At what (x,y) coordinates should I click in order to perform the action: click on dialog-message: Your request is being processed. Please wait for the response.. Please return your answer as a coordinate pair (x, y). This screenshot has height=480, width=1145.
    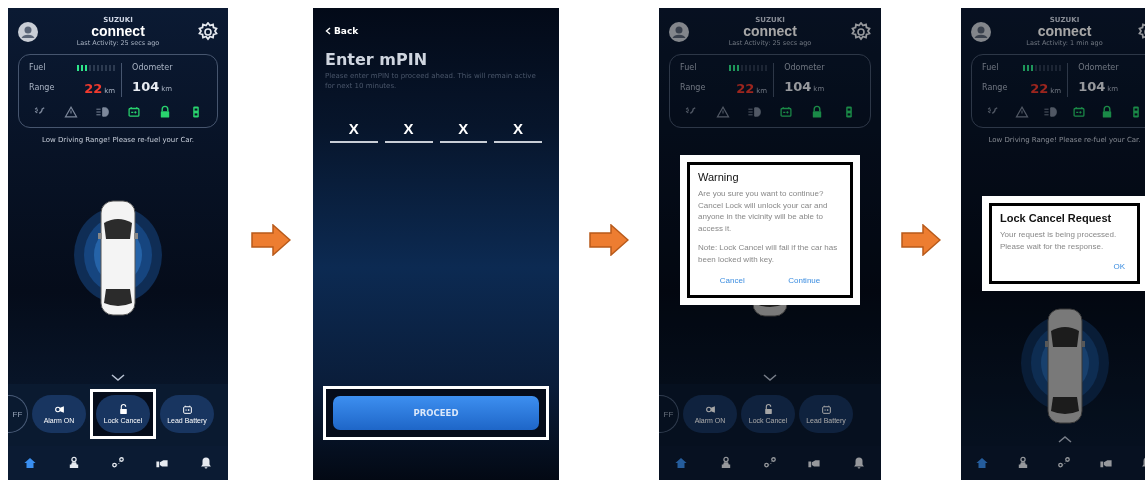
    Looking at the image, I should click on (1059, 241).